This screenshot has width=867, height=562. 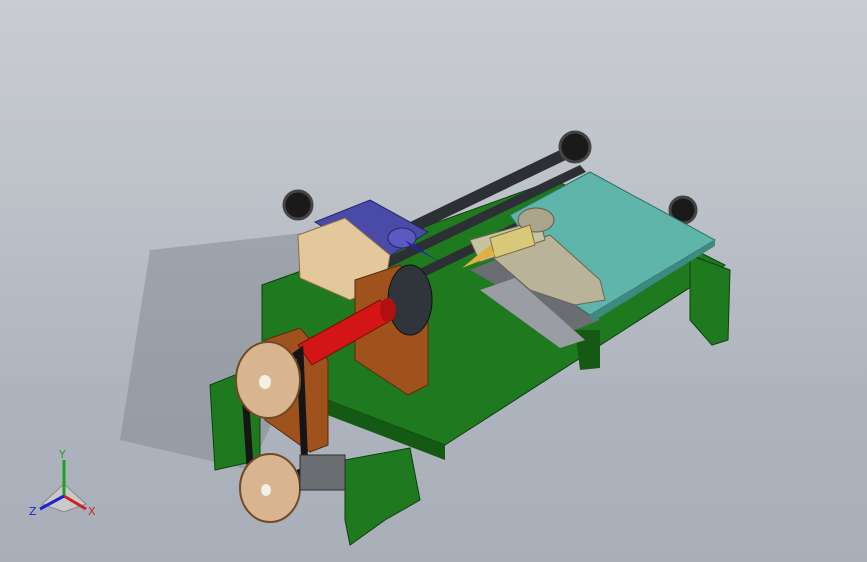 What do you see at coordinates (266, 490) in the screenshot?
I see `lower-pulley-hub` at bounding box center [266, 490].